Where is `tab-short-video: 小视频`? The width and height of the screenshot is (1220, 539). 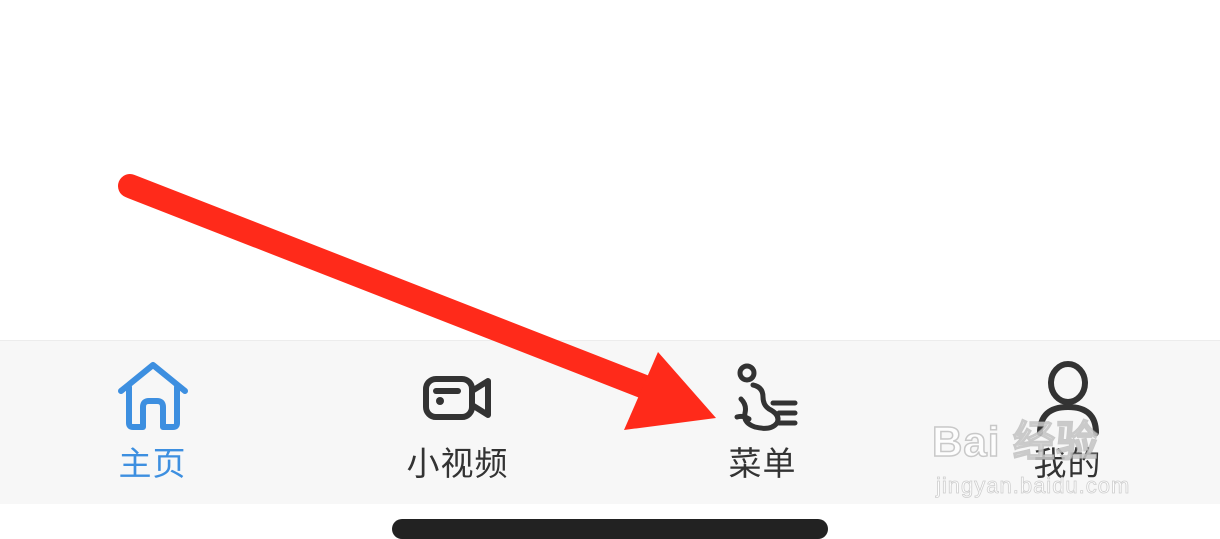 tab-short-video: 小视频 is located at coordinates (457, 422).